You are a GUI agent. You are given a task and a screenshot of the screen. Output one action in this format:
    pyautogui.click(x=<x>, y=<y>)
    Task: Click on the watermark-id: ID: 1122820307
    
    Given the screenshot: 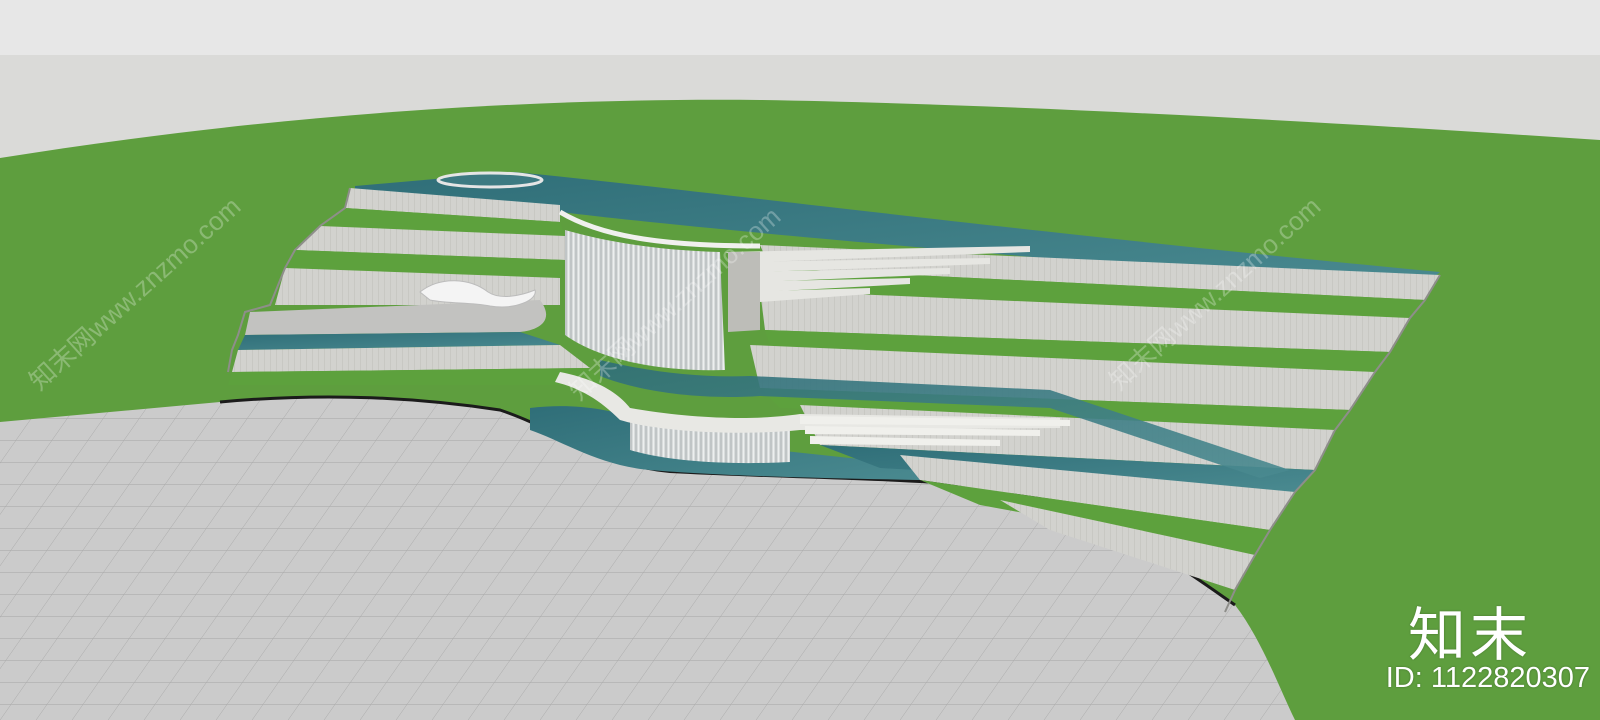 What is the action you would take?
    pyautogui.click(x=1487, y=678)
    